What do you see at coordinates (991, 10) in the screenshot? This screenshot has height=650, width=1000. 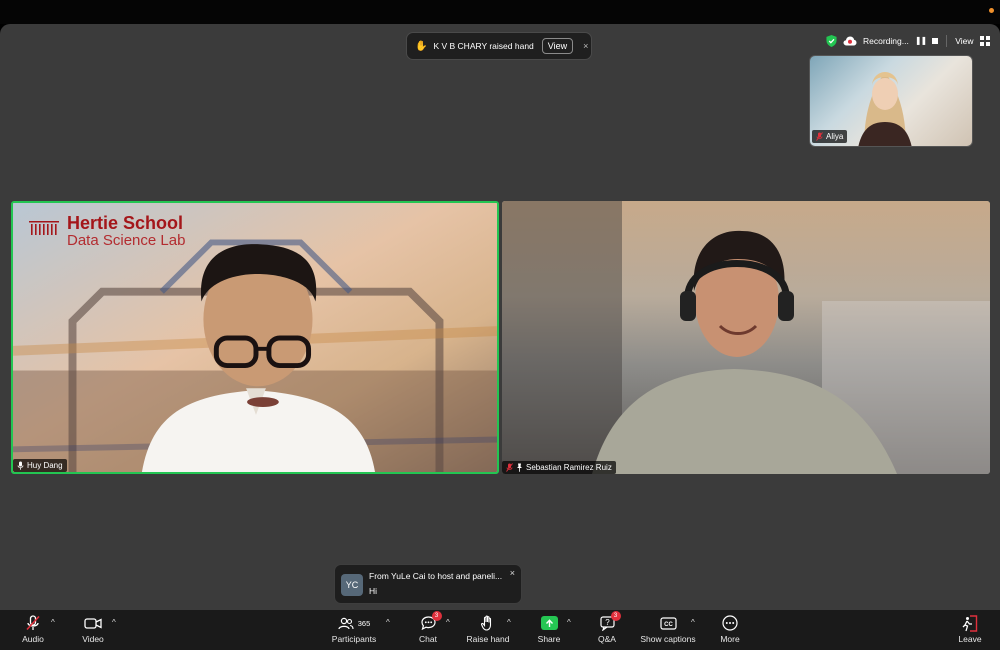 I see `camera-in-use-indicator` at bounding box center [991, 10].